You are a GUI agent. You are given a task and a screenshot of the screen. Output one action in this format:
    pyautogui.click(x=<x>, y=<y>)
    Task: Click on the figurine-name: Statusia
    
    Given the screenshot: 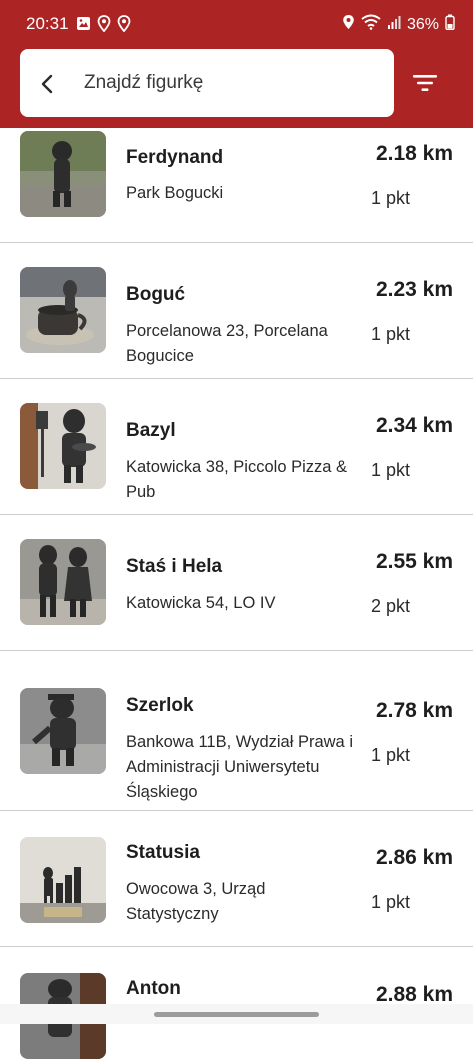 What is the action you would take?
    pyautogui.click(x=163, y=852)
    